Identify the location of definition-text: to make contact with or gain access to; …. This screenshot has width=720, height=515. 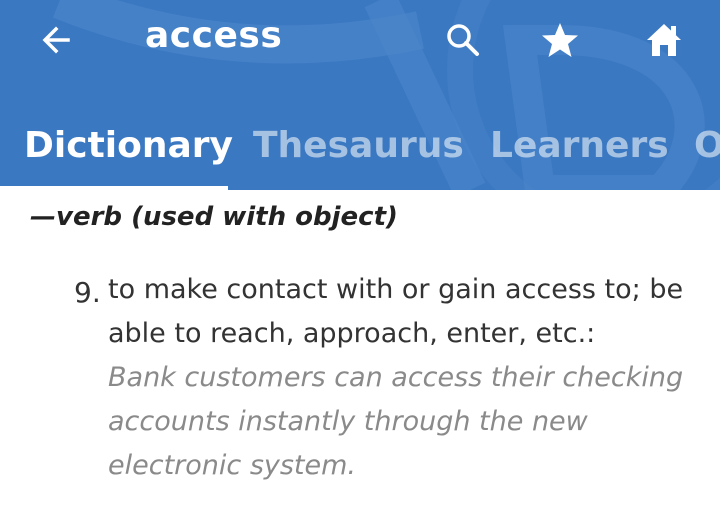
(396, 311).